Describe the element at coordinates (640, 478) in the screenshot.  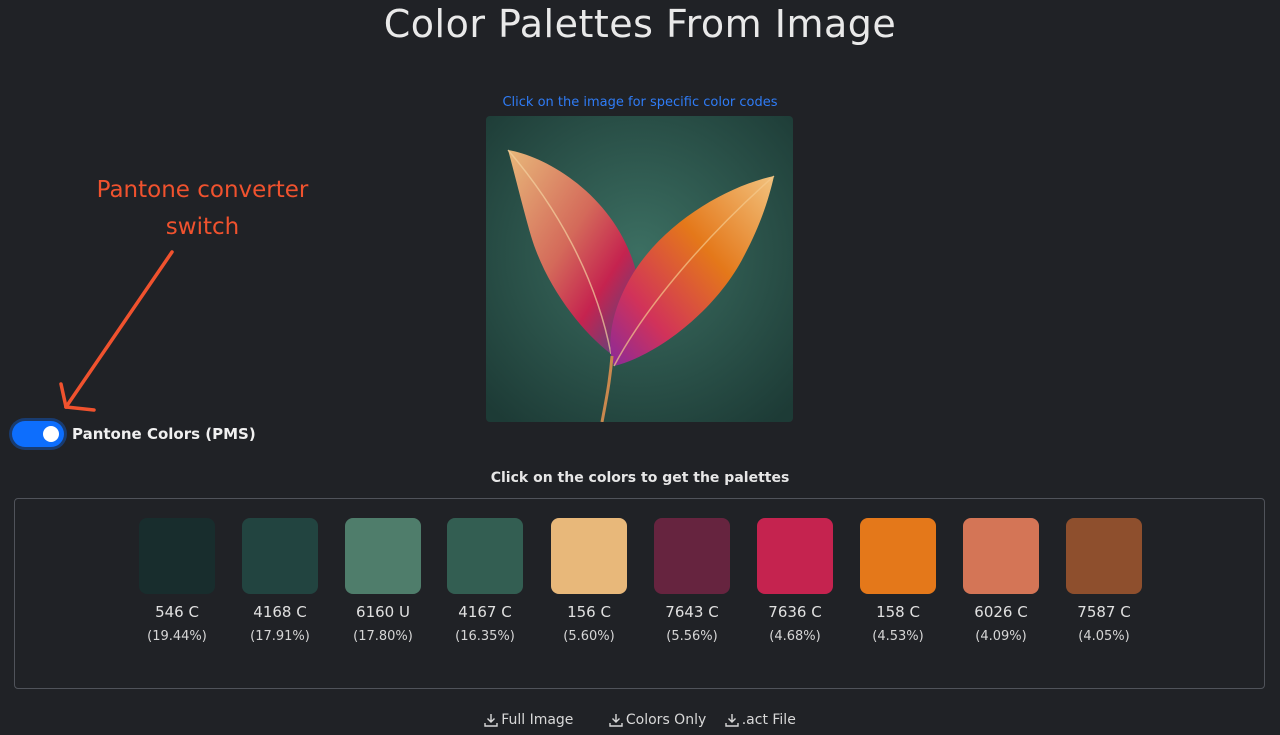
I see `palette-hint: Click on the colors to get the palettes` at that location.